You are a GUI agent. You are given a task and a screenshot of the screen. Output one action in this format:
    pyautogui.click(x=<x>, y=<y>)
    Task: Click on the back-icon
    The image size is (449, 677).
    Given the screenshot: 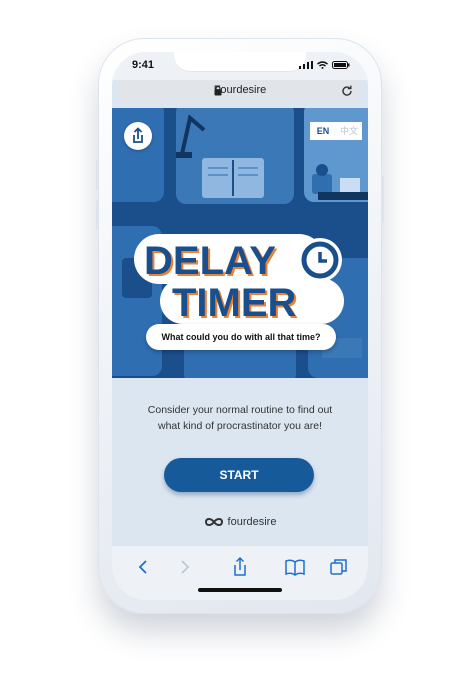 What is the action you would take?
    pyautogui.click(x=143, y=567)
    